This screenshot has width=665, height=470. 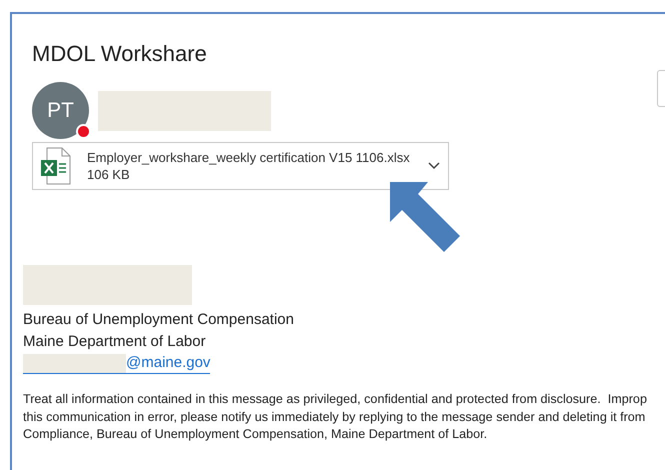 What do you see at coordinates (255, 434) in the screenshot?
I see `disclaimer-line: Compliance, Bureau of Unemployment Compensation, Maine Department of Labor.` at bounding box center [255, 434].